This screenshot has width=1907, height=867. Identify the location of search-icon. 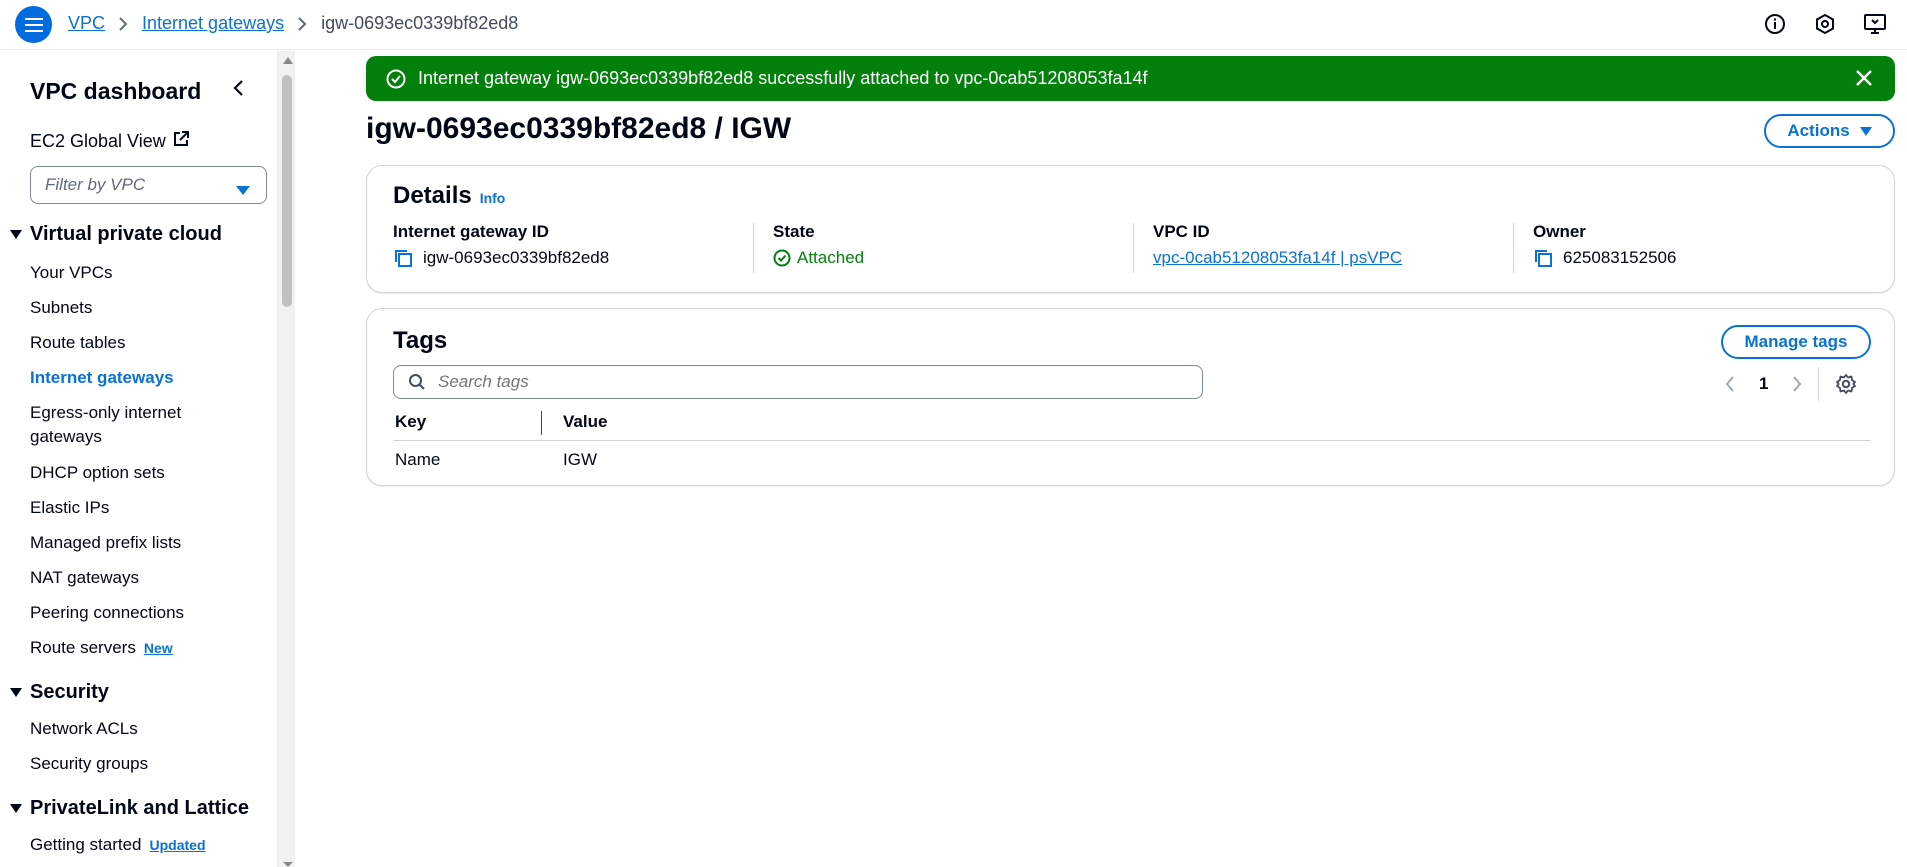
(417, 382).